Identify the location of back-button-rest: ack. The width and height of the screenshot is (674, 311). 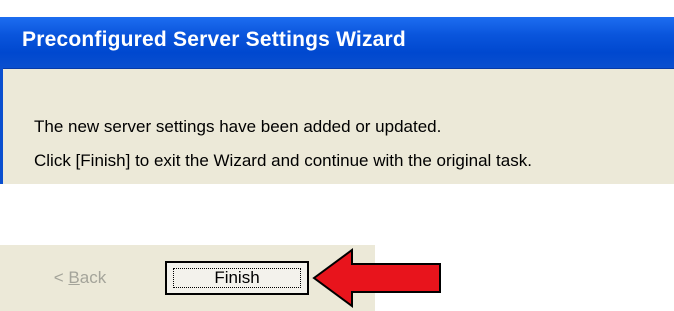
(93, 277).